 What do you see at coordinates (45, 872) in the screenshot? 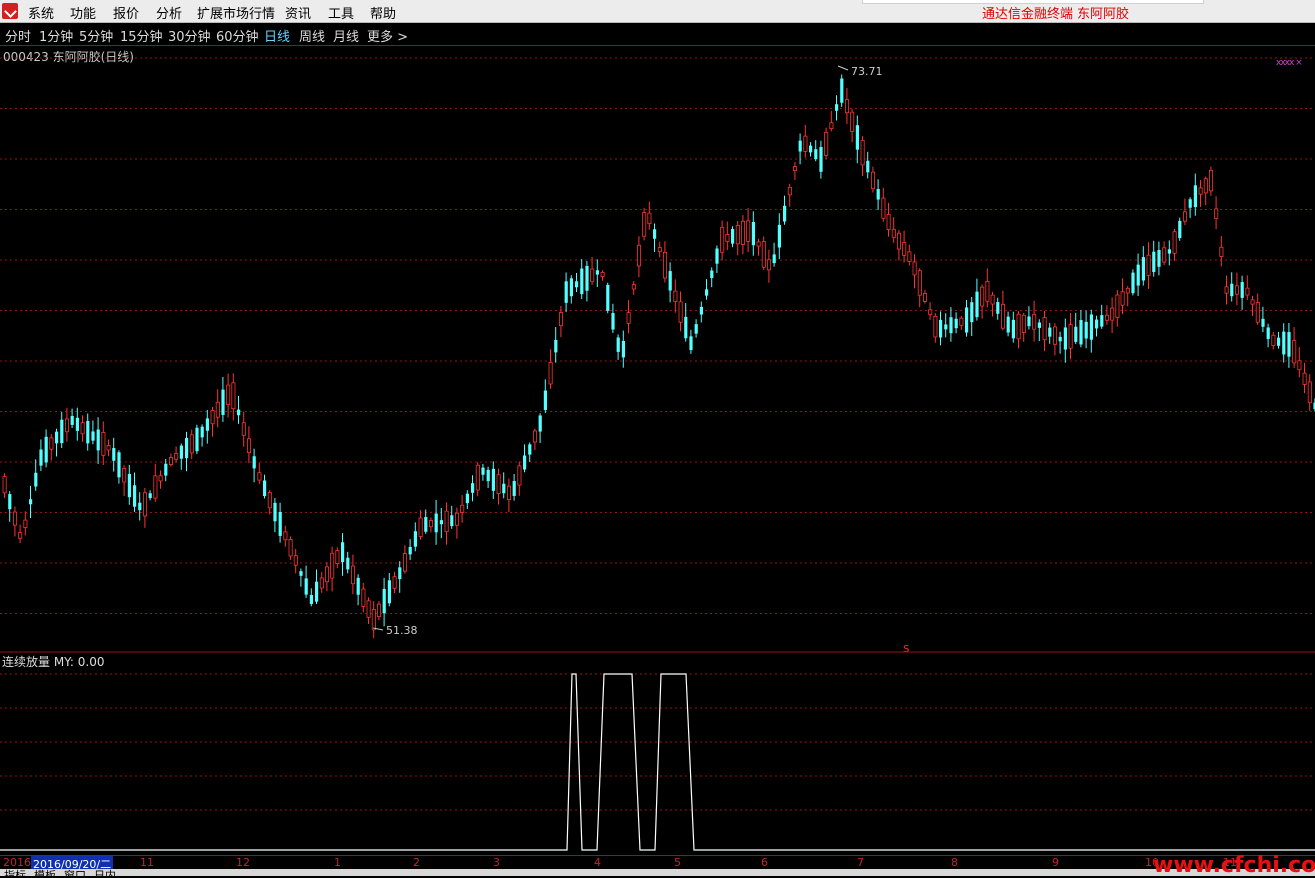
I see `tab-template: 模板` at bounding box center [45, 872].